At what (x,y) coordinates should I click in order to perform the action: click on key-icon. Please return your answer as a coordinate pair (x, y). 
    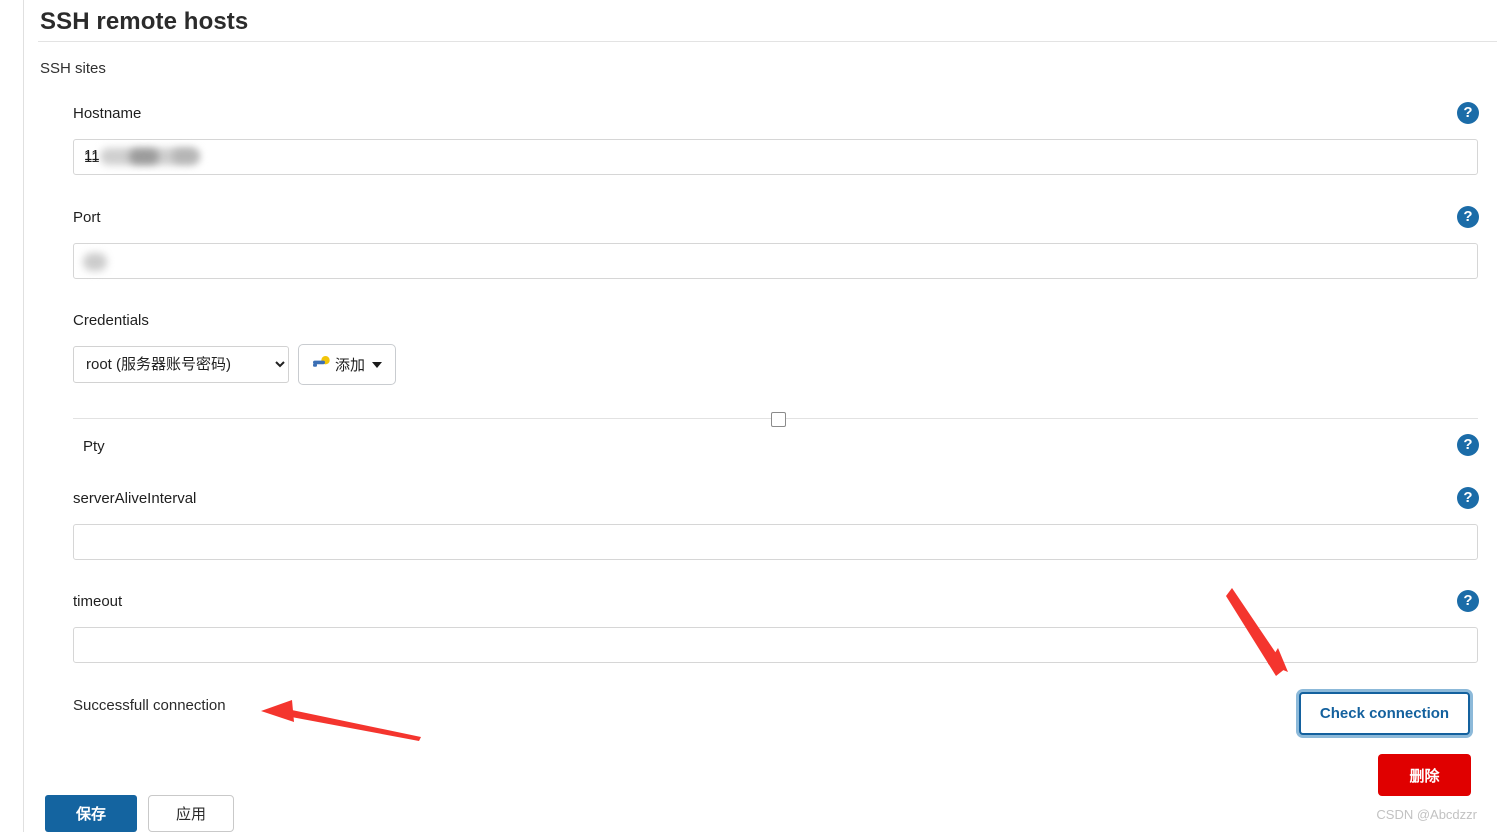
    Looking at the image, I should click on (321, 364).